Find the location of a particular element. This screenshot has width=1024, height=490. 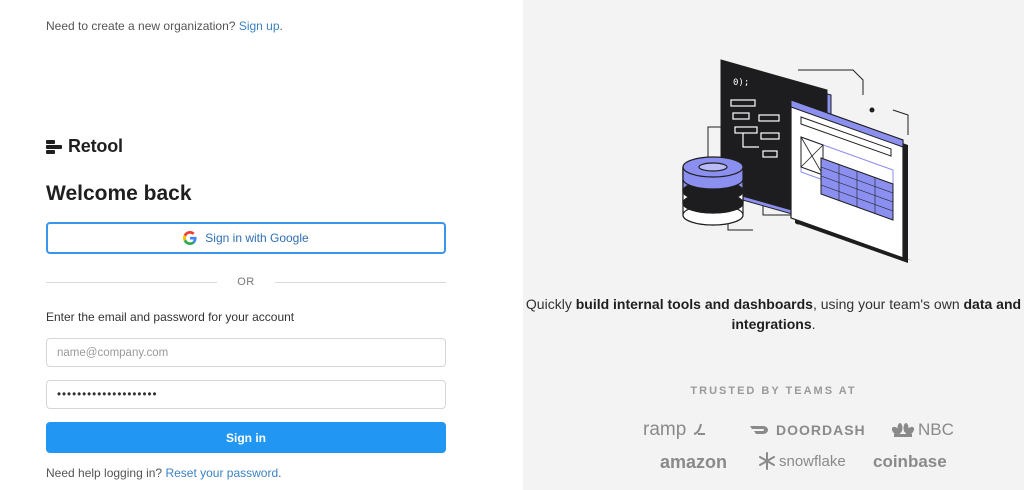

or-divider: OR is located at coordinates (246, 282).